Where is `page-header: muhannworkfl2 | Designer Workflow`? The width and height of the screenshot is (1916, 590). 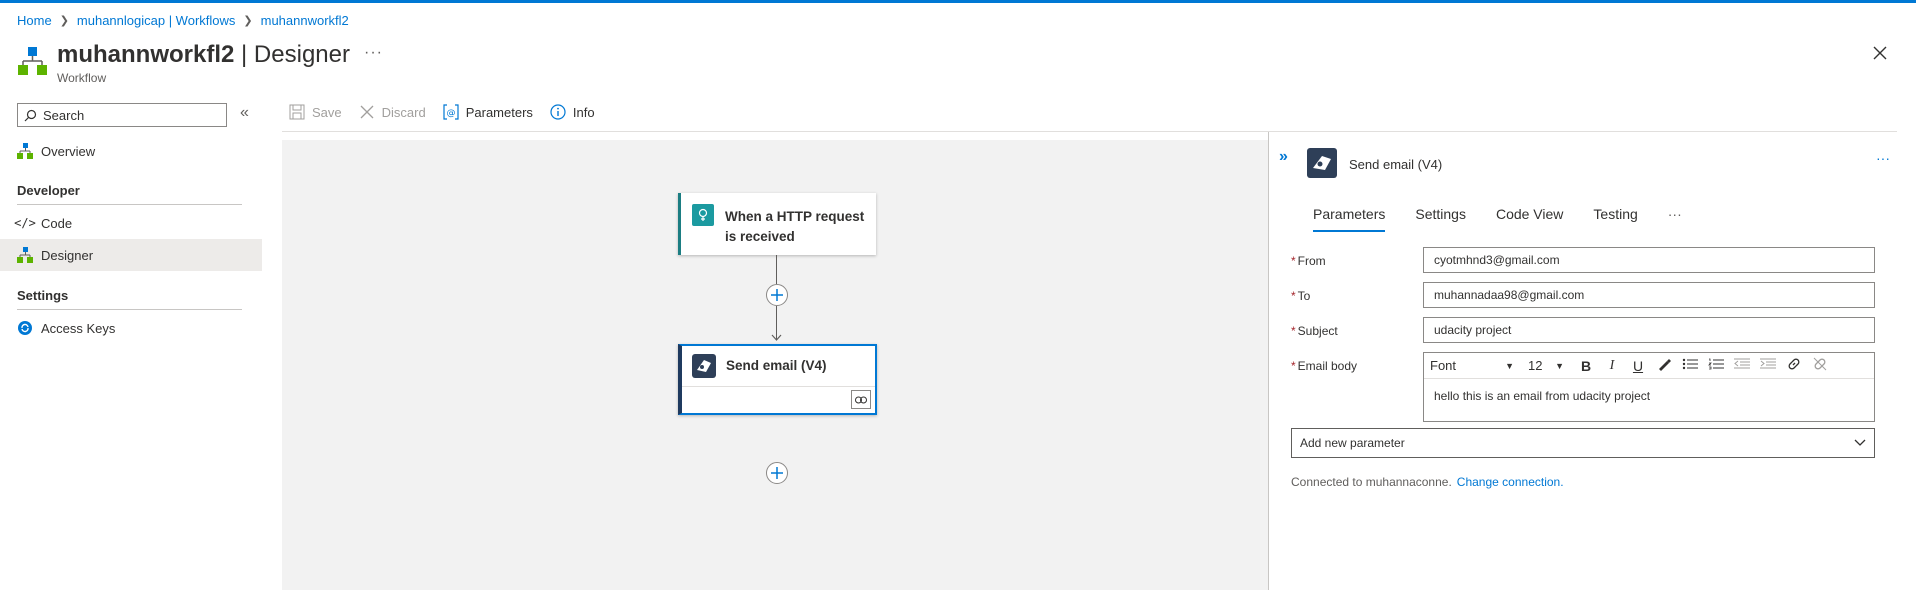
page-header: muhannworkfl2 | Designer Workflow is located at coordinates (183, 62).